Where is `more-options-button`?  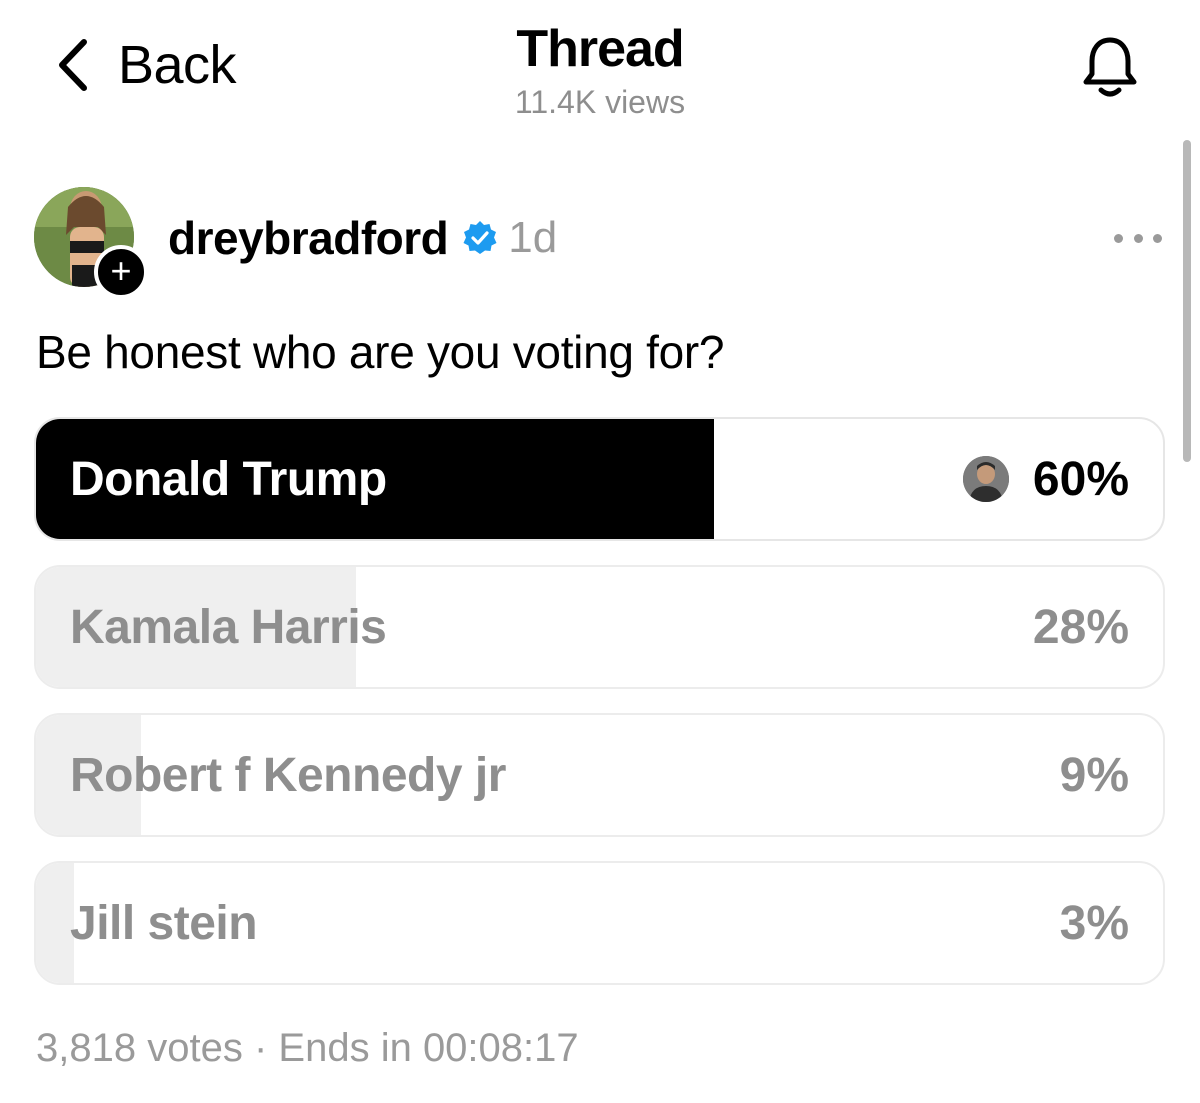
more-options-button is located at coordinates (1138, 238).